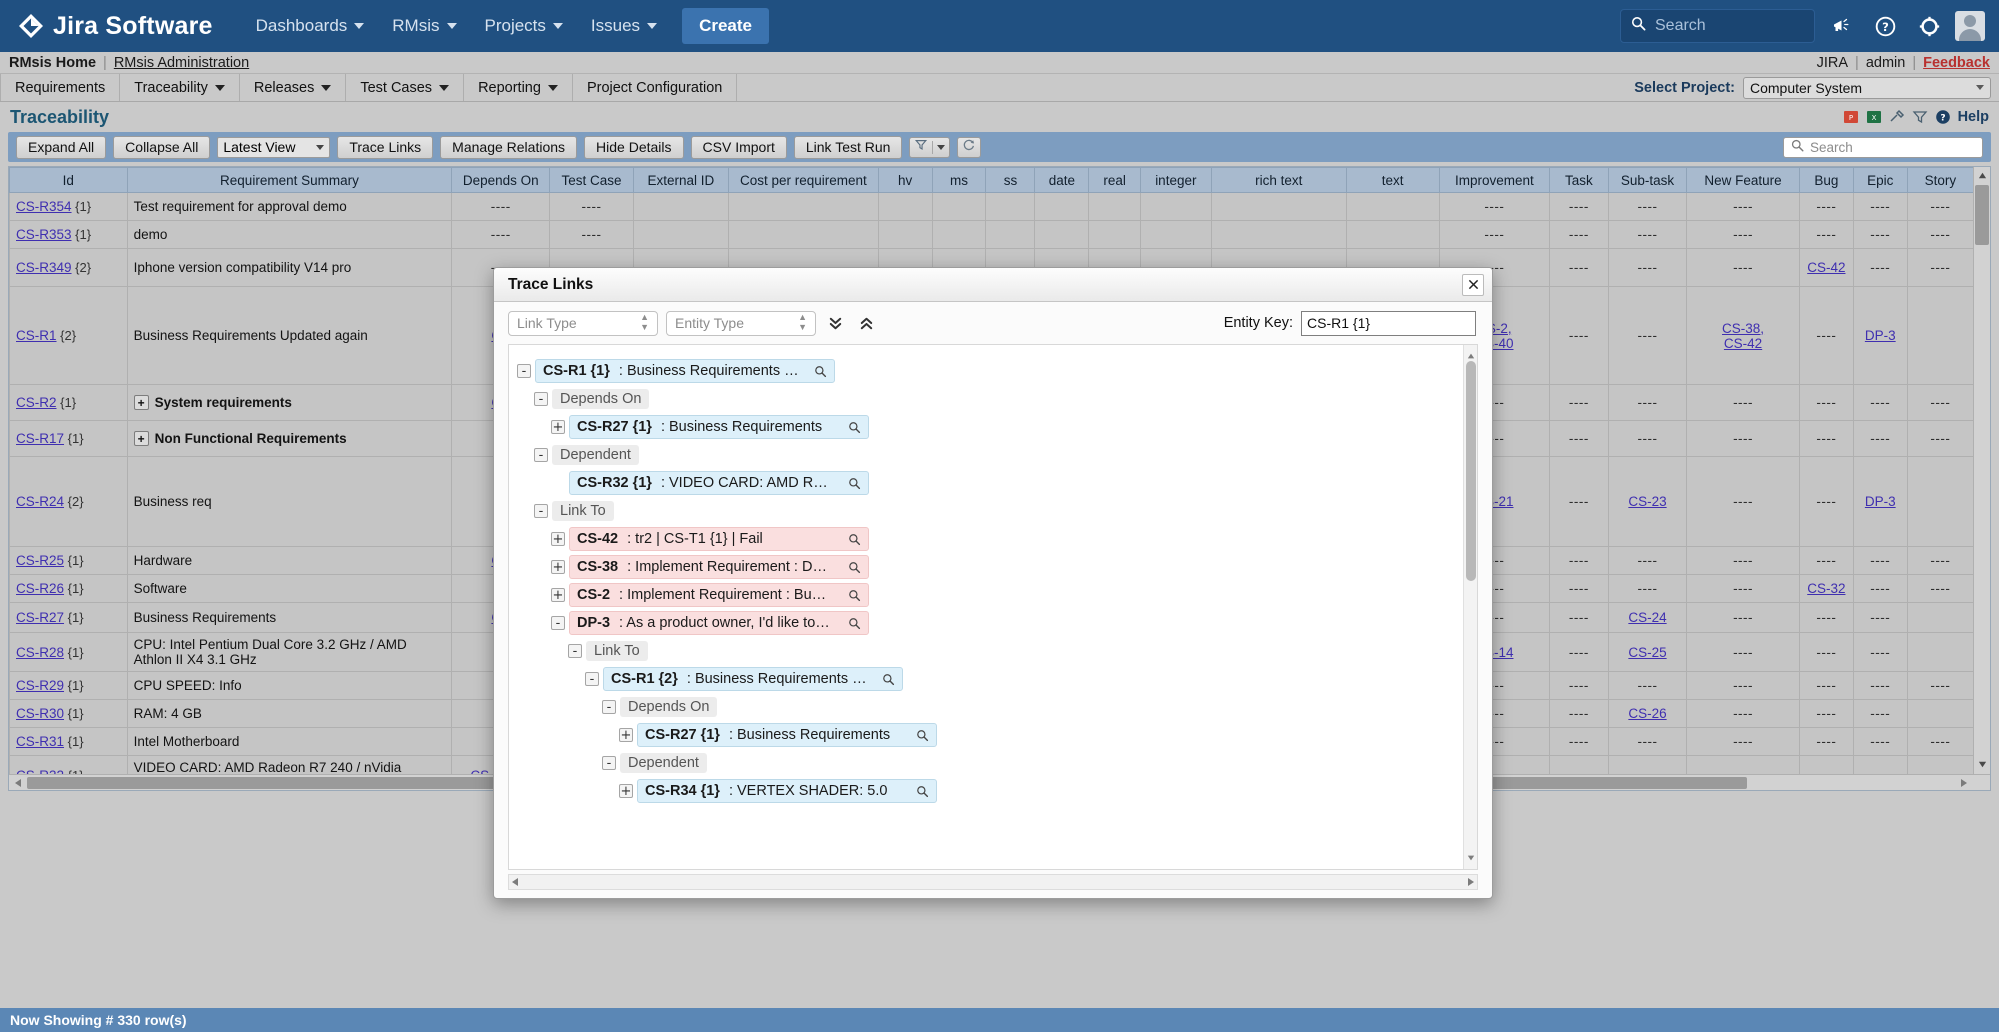 The image size is (1999, 1032). What do you see at coordinates (866, 323) in the screenshot?
I see `collapse-all-tree-button` at bounding box center [866, 323].